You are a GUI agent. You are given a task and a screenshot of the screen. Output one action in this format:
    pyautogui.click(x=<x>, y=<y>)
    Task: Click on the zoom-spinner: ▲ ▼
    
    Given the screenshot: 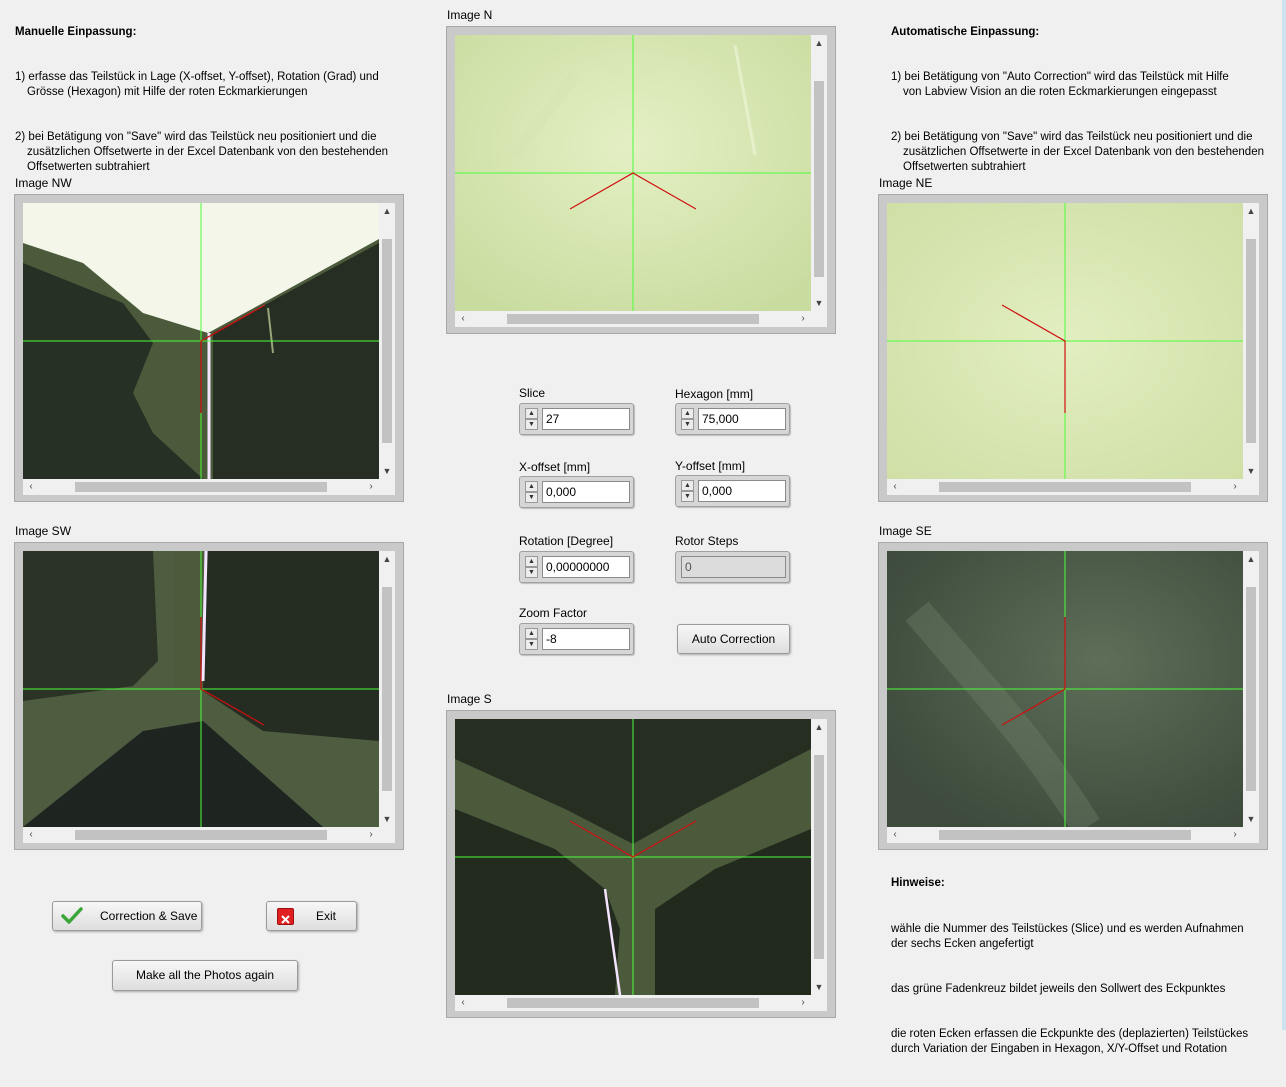 What is the action you would take?
    pyautogui.click(x=531, y=639)
    